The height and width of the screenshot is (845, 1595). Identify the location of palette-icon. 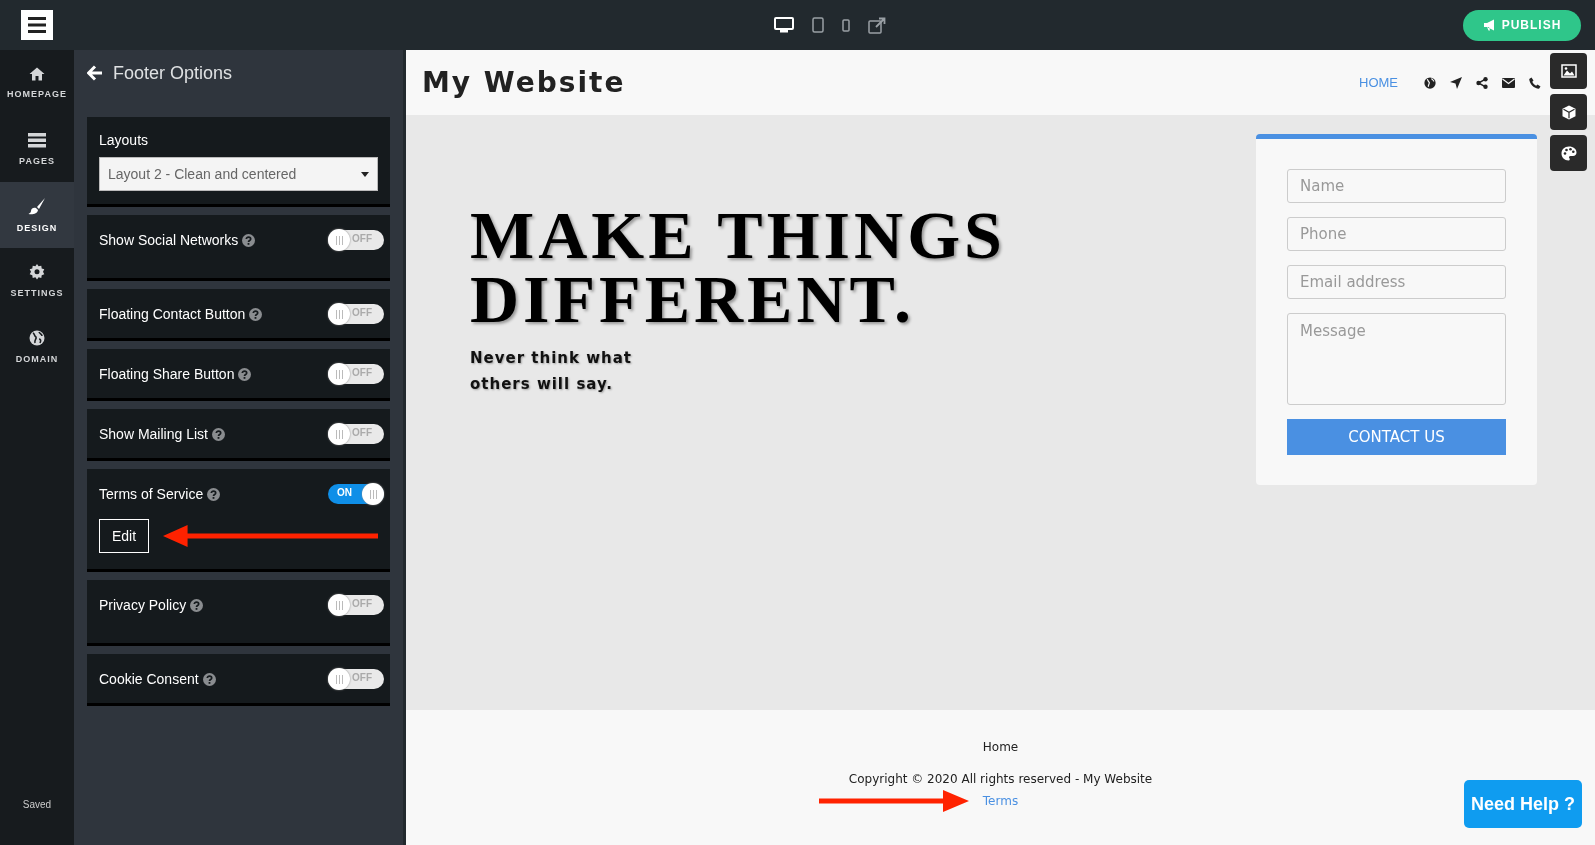
(1568, 153).